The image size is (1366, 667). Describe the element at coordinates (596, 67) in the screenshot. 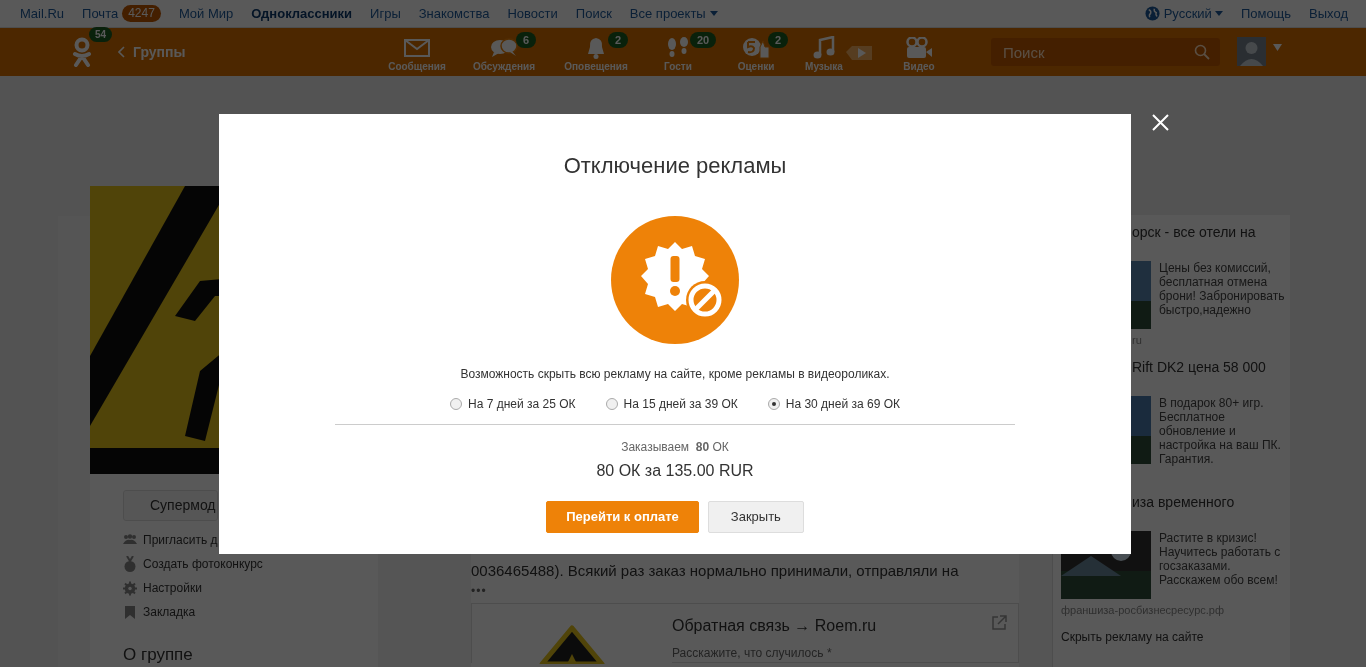

I see `nav-item: Оповещения` at that location.